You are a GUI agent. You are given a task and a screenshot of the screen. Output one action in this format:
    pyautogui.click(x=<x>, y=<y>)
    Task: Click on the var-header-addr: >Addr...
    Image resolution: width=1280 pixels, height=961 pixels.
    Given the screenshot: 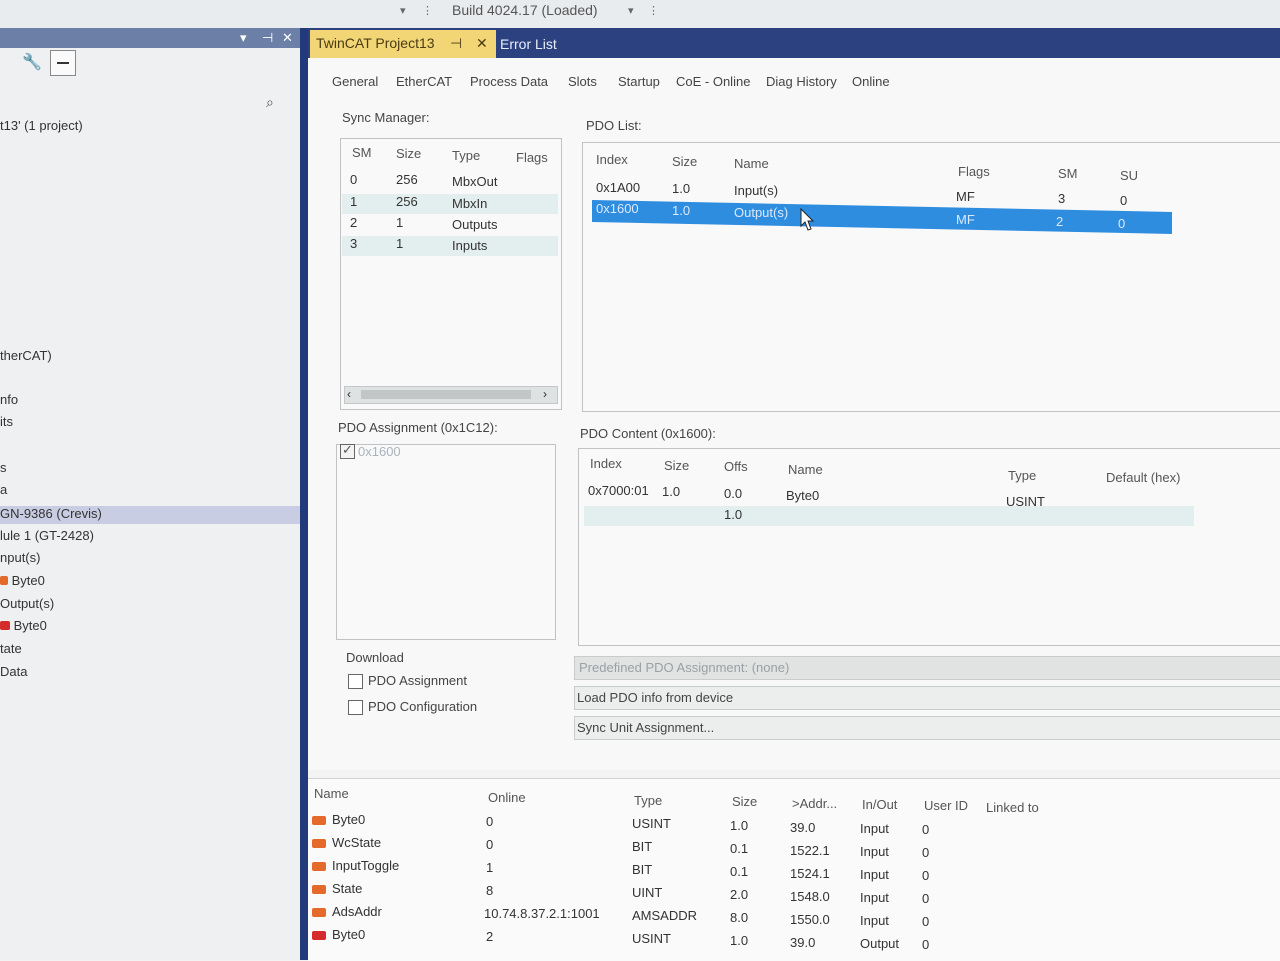 What is the action you would take?
    pyautogui.click(x=814, y=803)
    